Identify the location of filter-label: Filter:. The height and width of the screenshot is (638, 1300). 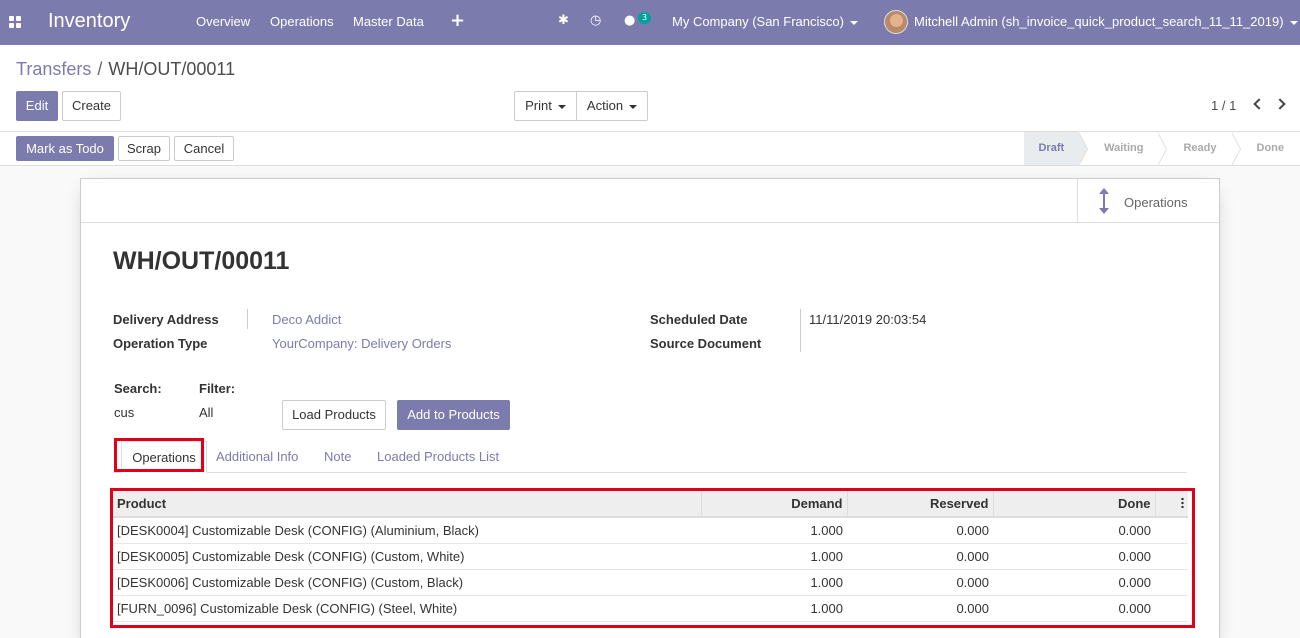
(217, 388).